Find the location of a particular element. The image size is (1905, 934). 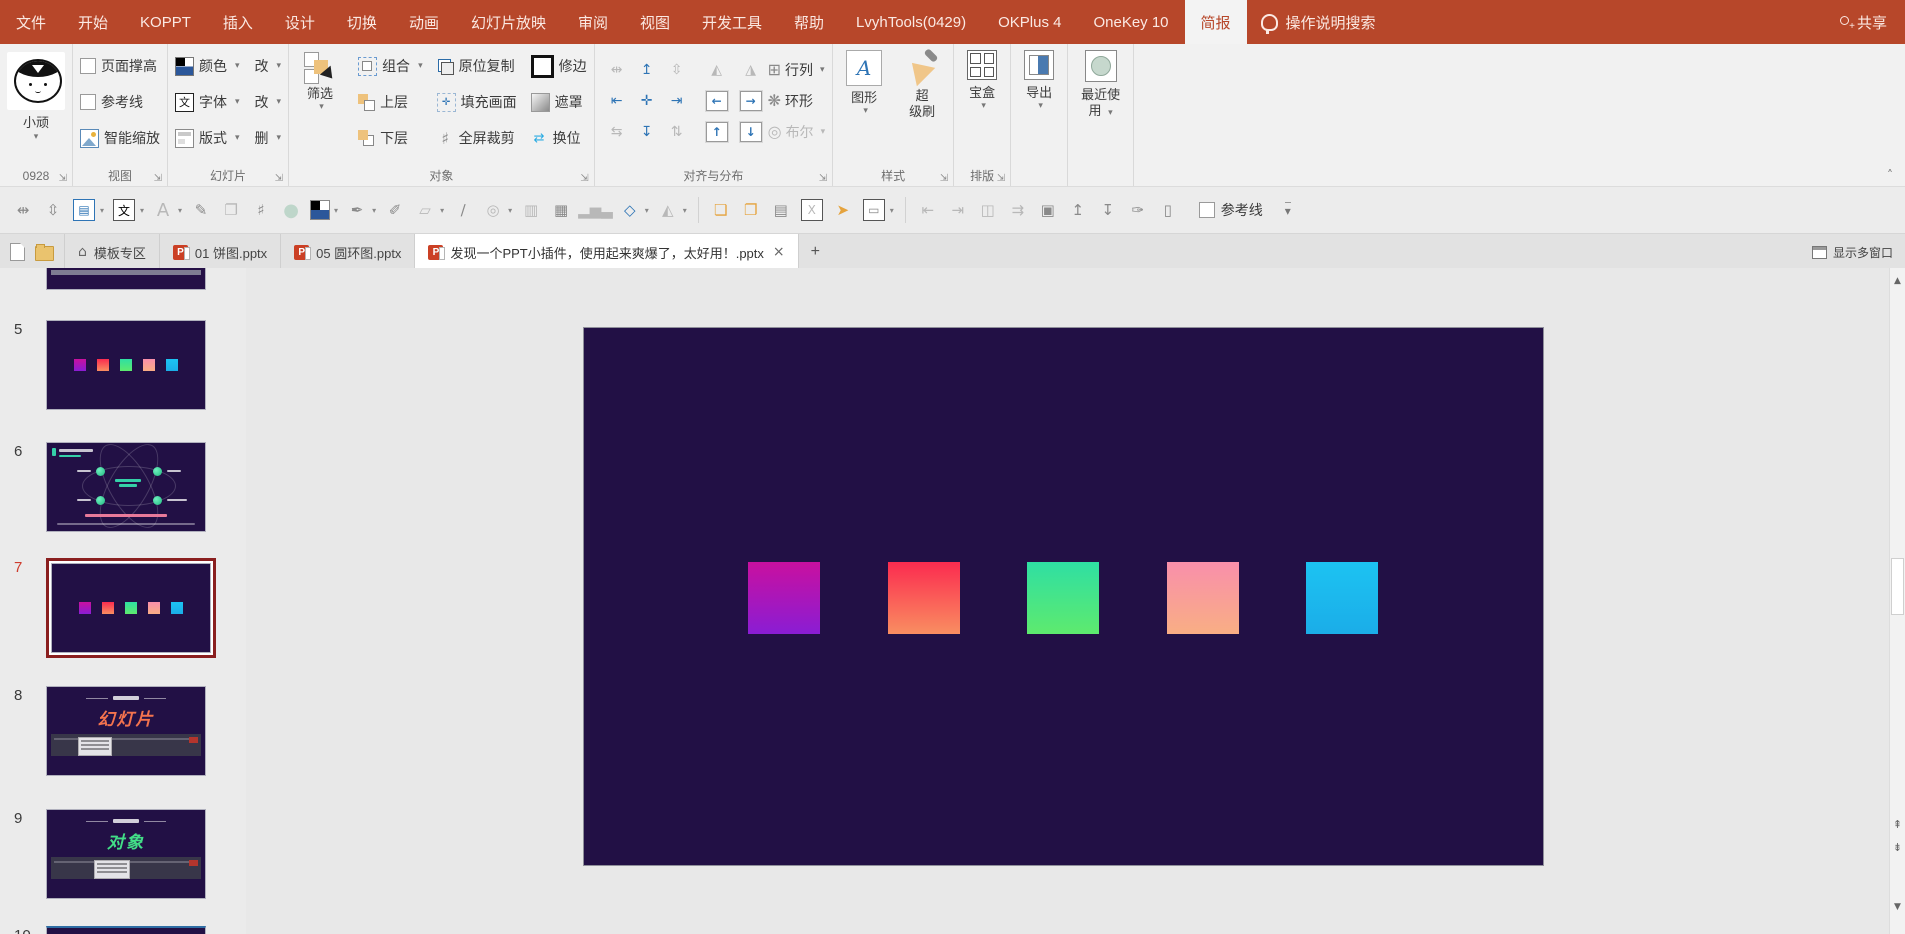

slide-thumbnail-partial is located at coordinates (126, 279).